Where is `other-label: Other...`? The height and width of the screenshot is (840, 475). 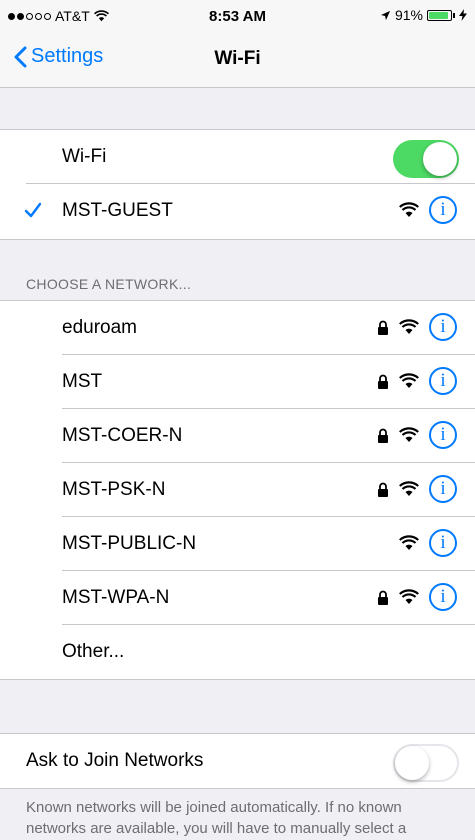
other-label: Other... is located at coordinates (93, 651).